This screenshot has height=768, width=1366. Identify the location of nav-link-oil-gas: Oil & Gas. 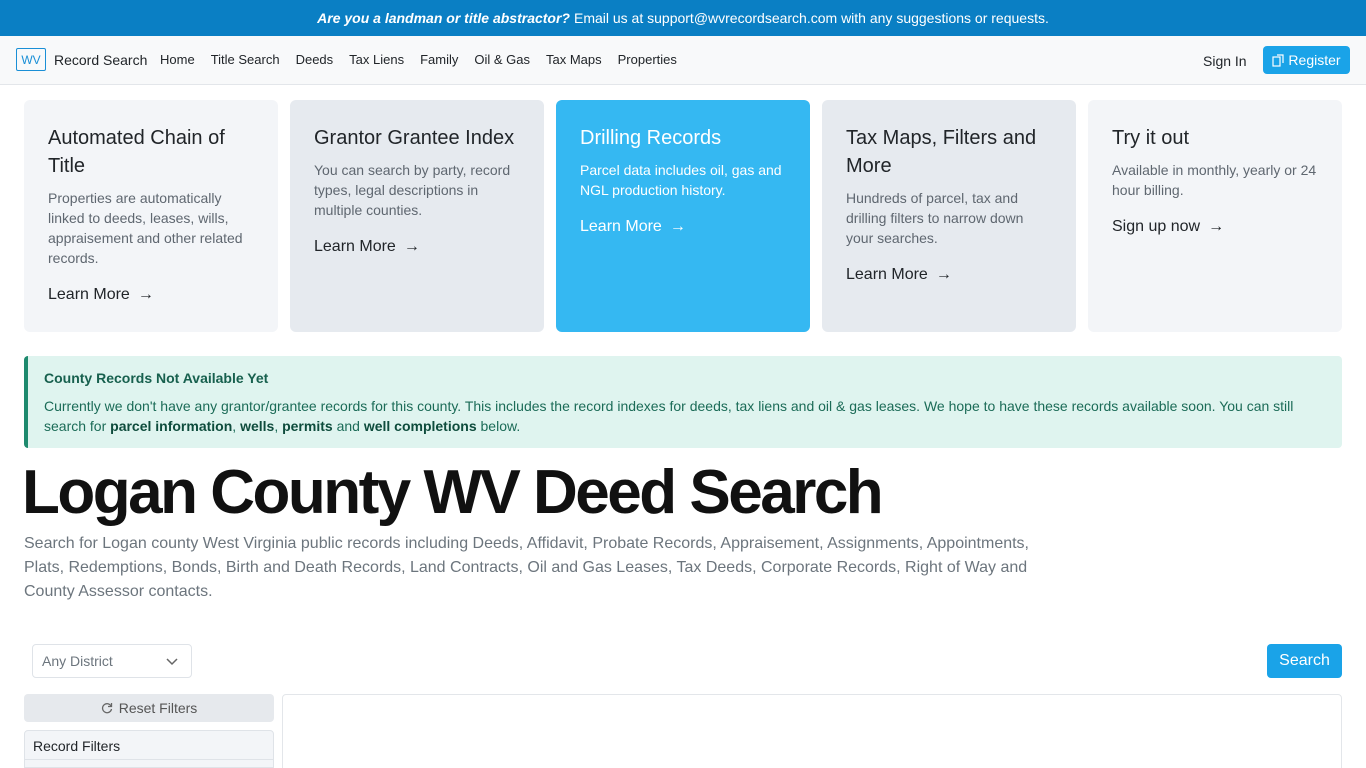
(502, 59).